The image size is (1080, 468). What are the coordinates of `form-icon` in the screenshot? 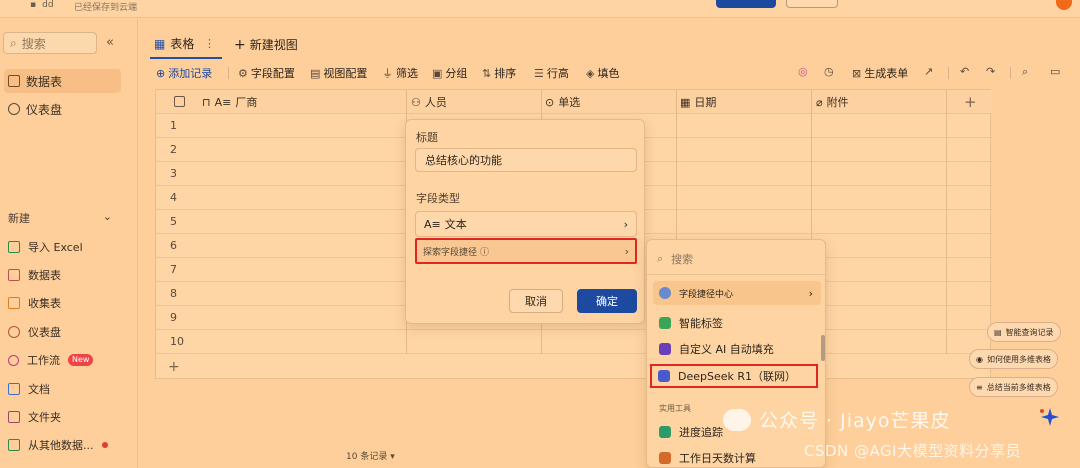 It's located at (14, 303).